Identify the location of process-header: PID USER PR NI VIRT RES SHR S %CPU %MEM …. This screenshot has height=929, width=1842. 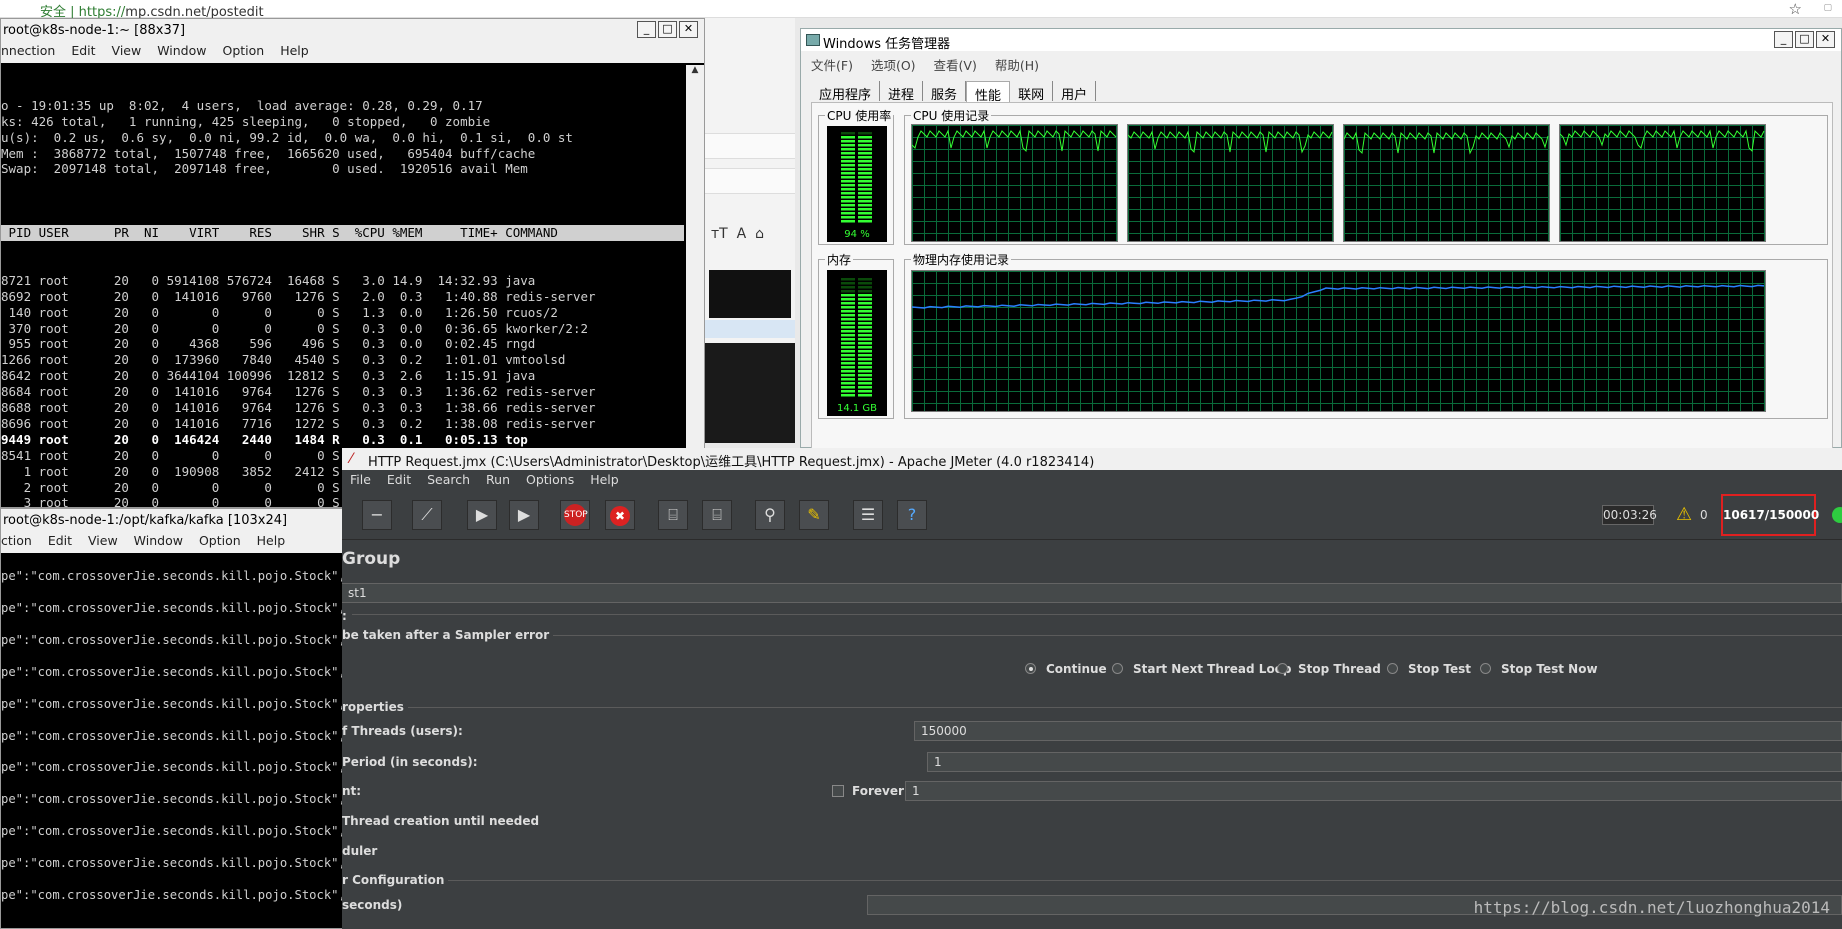
(342, 233).